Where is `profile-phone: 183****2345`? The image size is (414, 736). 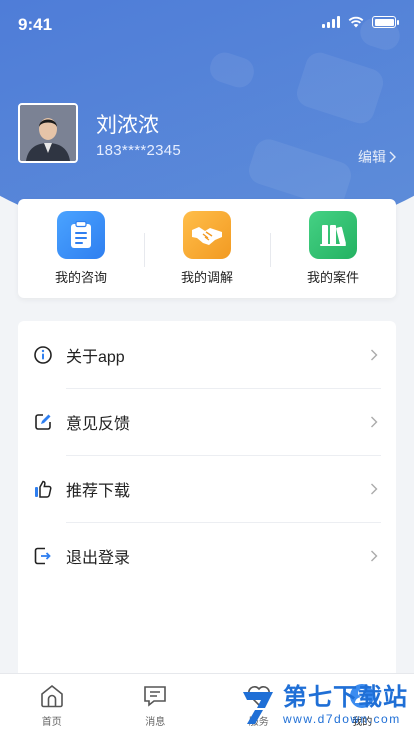 profile-phone: 183****2345 is located at coordinates (139, 150).